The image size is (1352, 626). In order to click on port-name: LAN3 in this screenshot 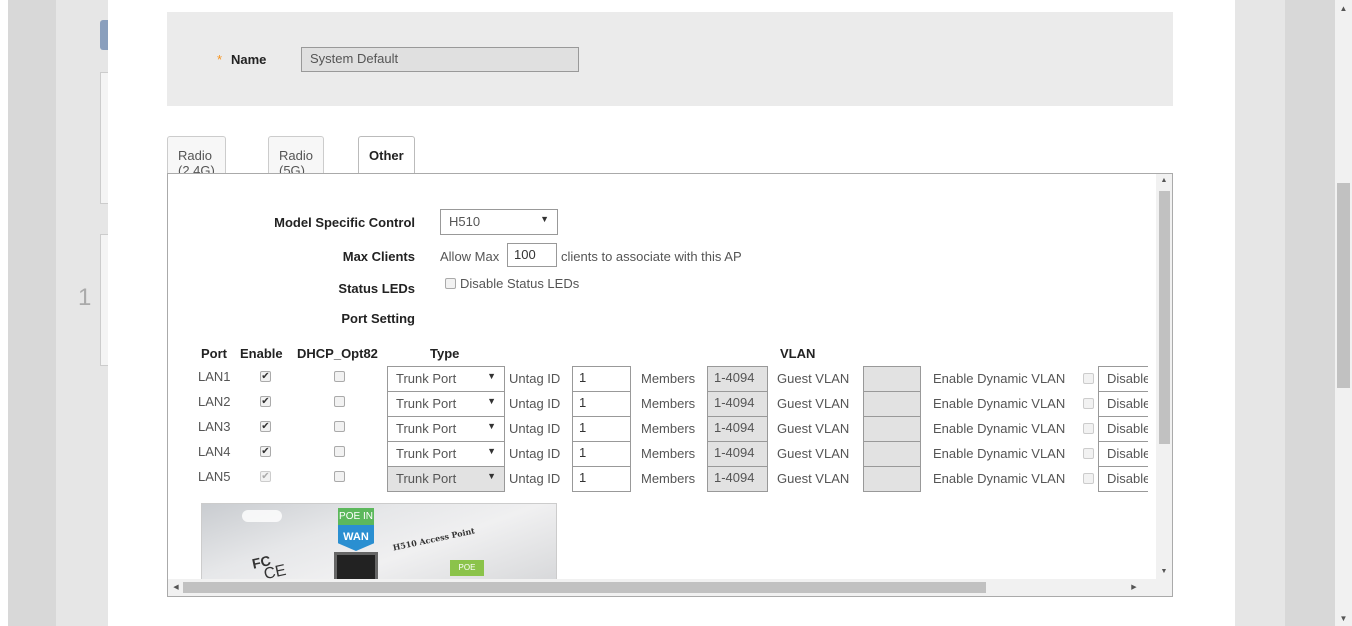, I will do `click(214, 426)`.